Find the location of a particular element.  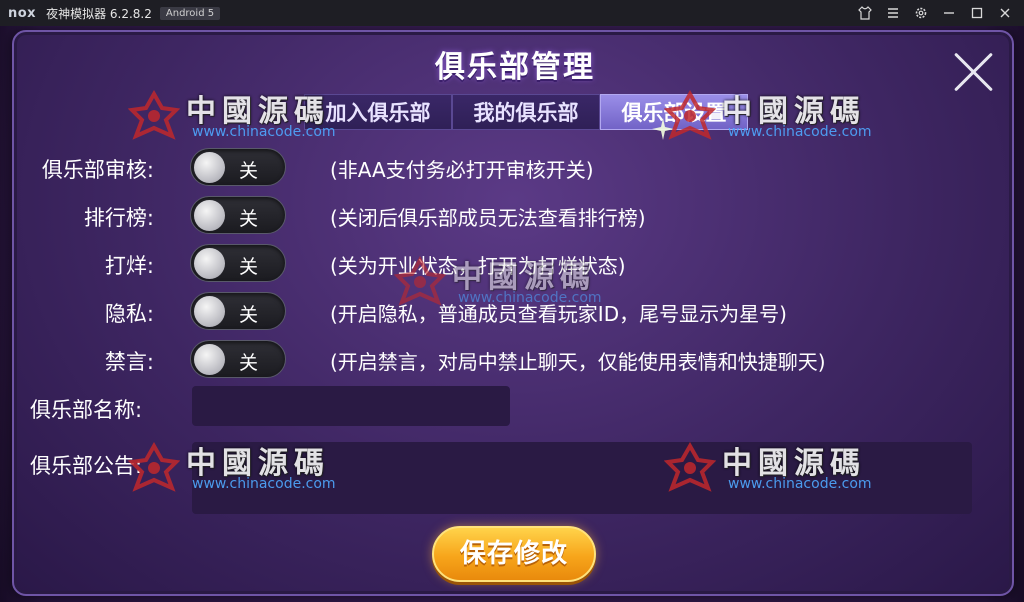

android-version-badge: Android 5 is located at coordinates (190, 13).